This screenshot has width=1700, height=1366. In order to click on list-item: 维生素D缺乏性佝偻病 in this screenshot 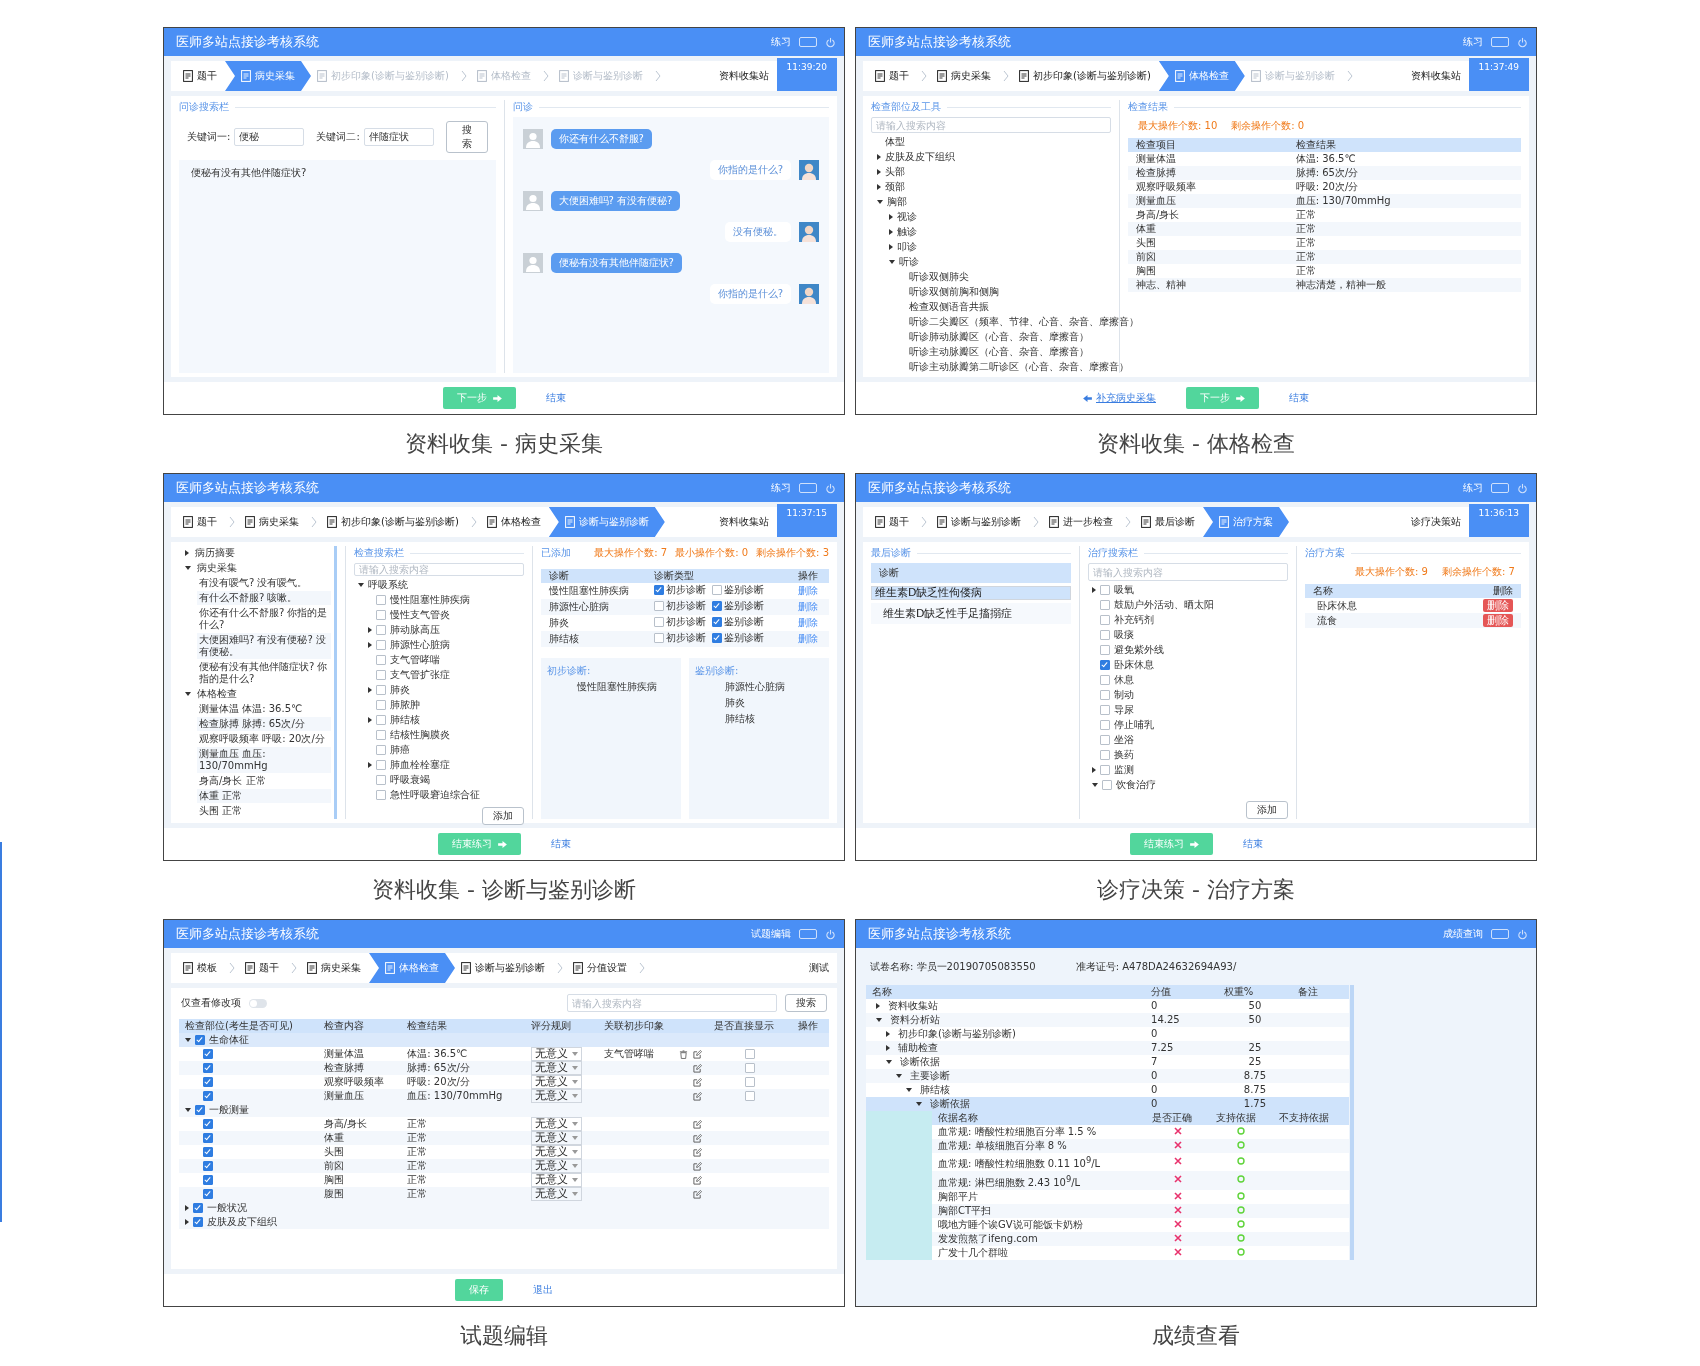, I will do `click(971, 593)`.